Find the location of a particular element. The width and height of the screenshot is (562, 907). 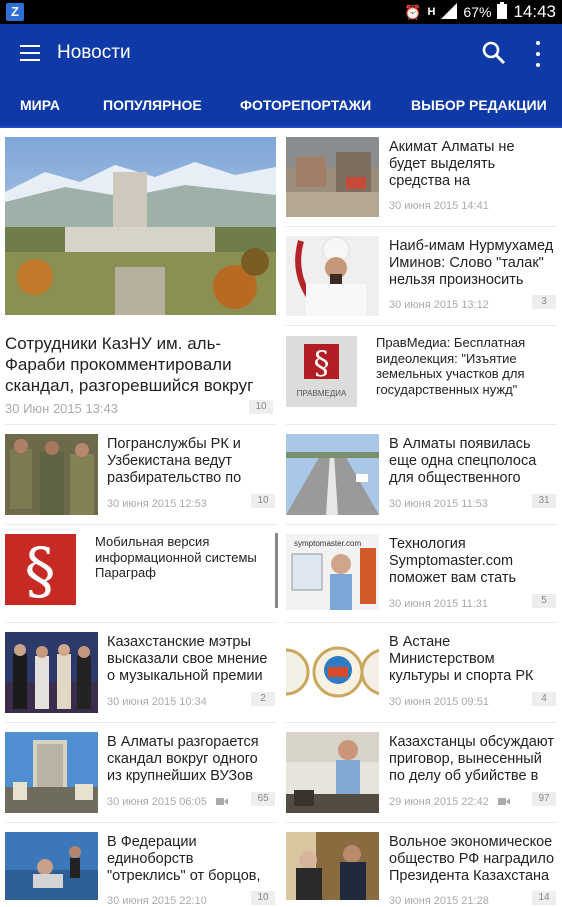

clock: 14:43 is located at coordinates (534, 11).